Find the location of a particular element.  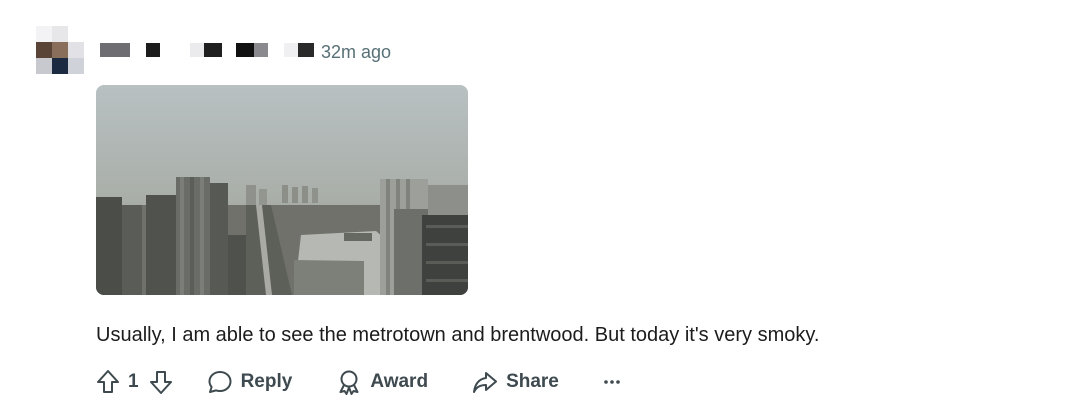

username-redacted is located at coordinates (207, 50).